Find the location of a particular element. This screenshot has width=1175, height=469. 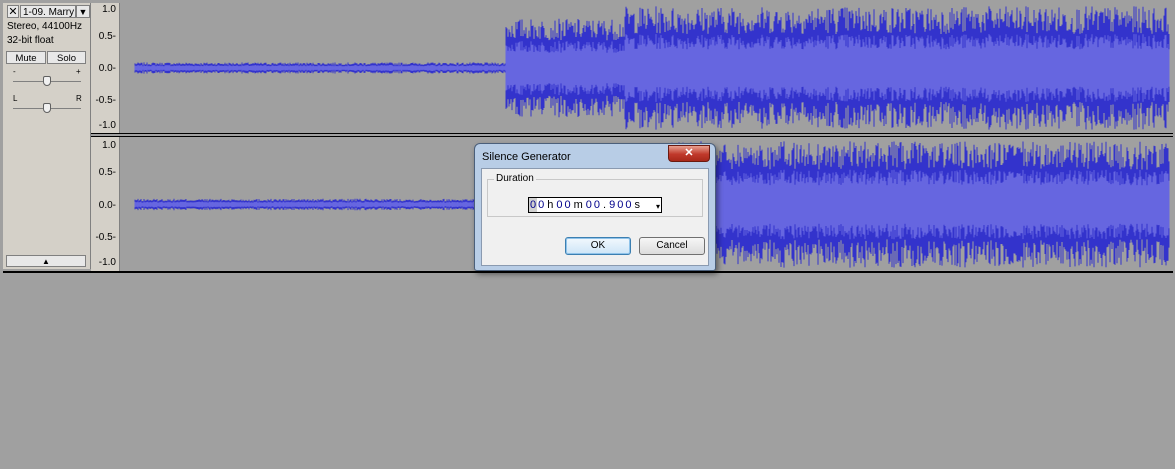

pan-right-label: R is located at coordinates (79, 98).